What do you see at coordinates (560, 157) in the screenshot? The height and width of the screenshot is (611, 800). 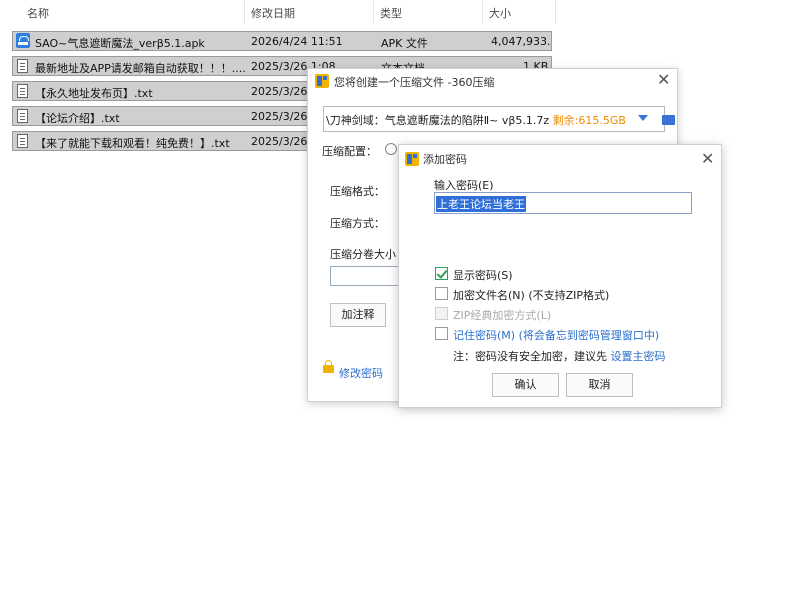 I see `dialog-titlebar: 添加密码 ✕` at bounding box center [560, 157].